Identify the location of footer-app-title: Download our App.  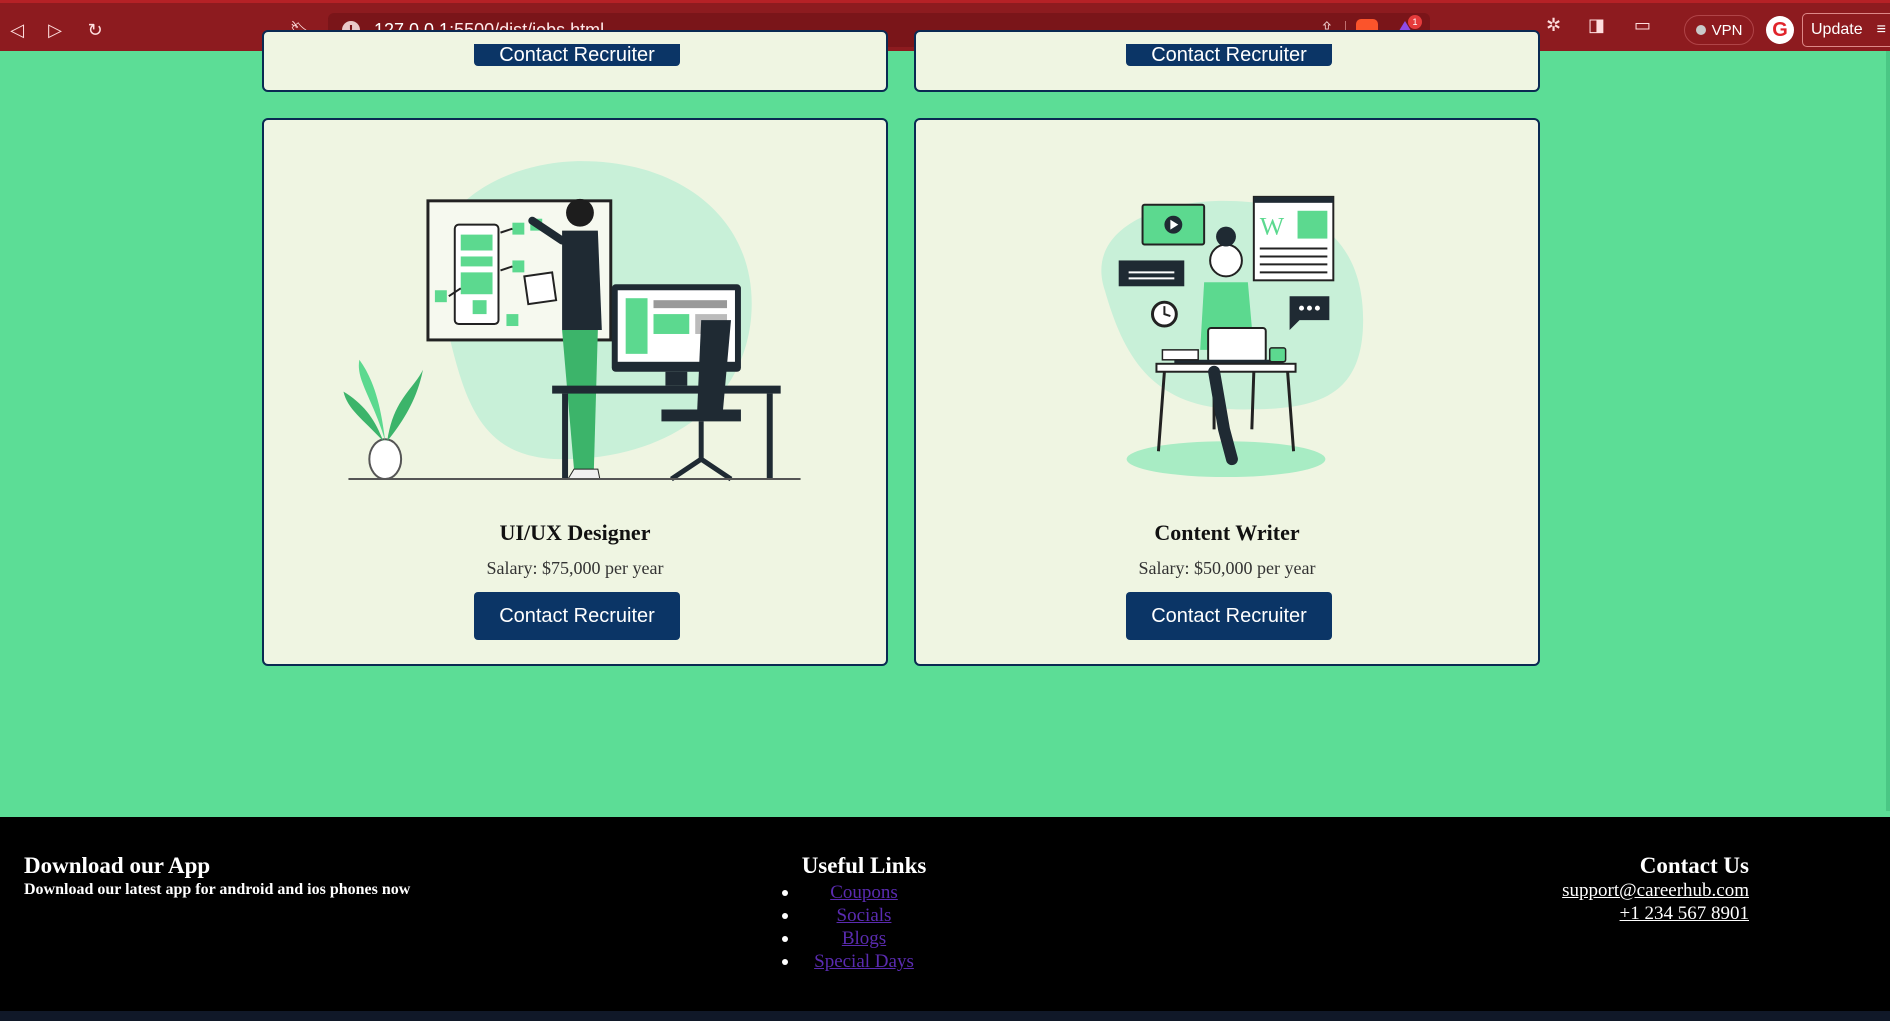
(117, 865).